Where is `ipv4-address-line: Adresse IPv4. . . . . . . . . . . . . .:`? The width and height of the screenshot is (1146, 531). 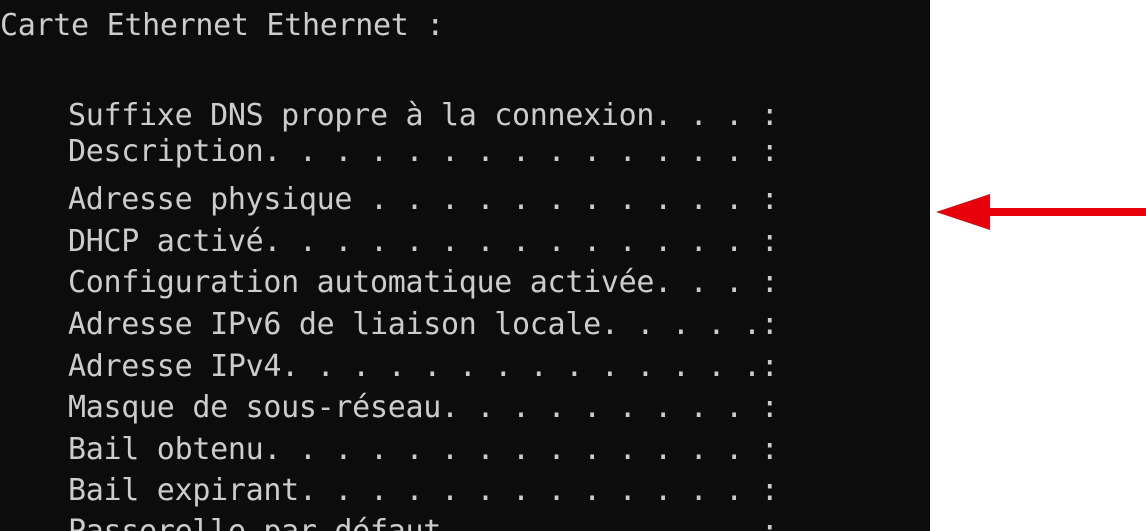
ipv4-address-line: Adresse IPv4. . . . . . . . . . . . . .: is located at coordinates (423, 366).